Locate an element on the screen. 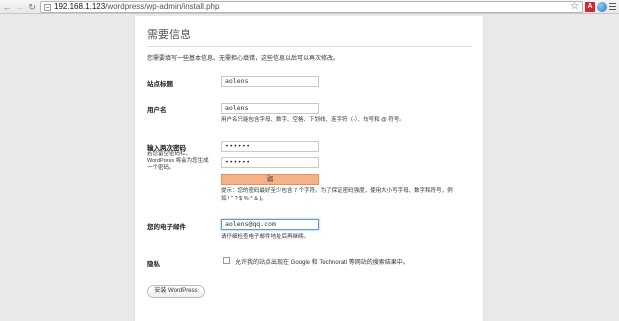 Image resolution: width=619 pixels, height=321 pixels. page-icon is located at coordinates (47, 7).